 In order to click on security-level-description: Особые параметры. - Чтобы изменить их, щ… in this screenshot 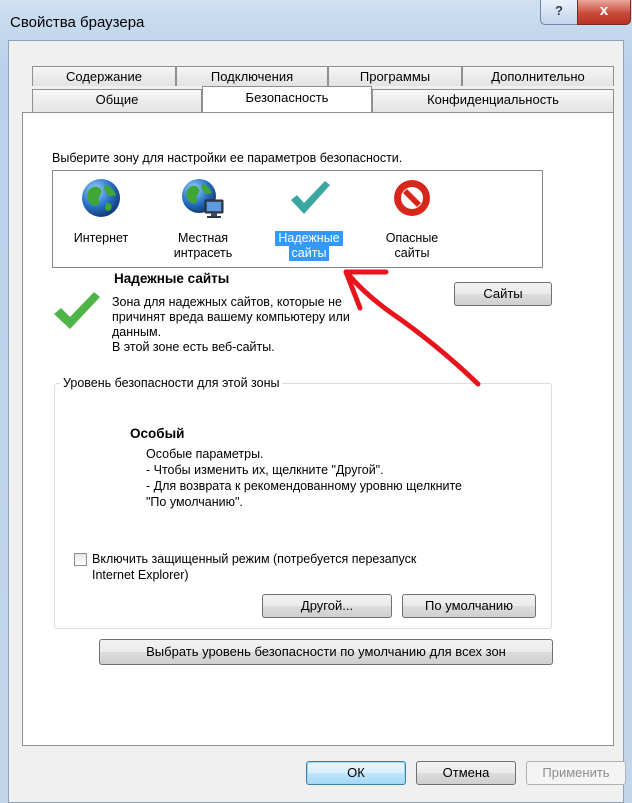, I will do `click(304, 478)`.